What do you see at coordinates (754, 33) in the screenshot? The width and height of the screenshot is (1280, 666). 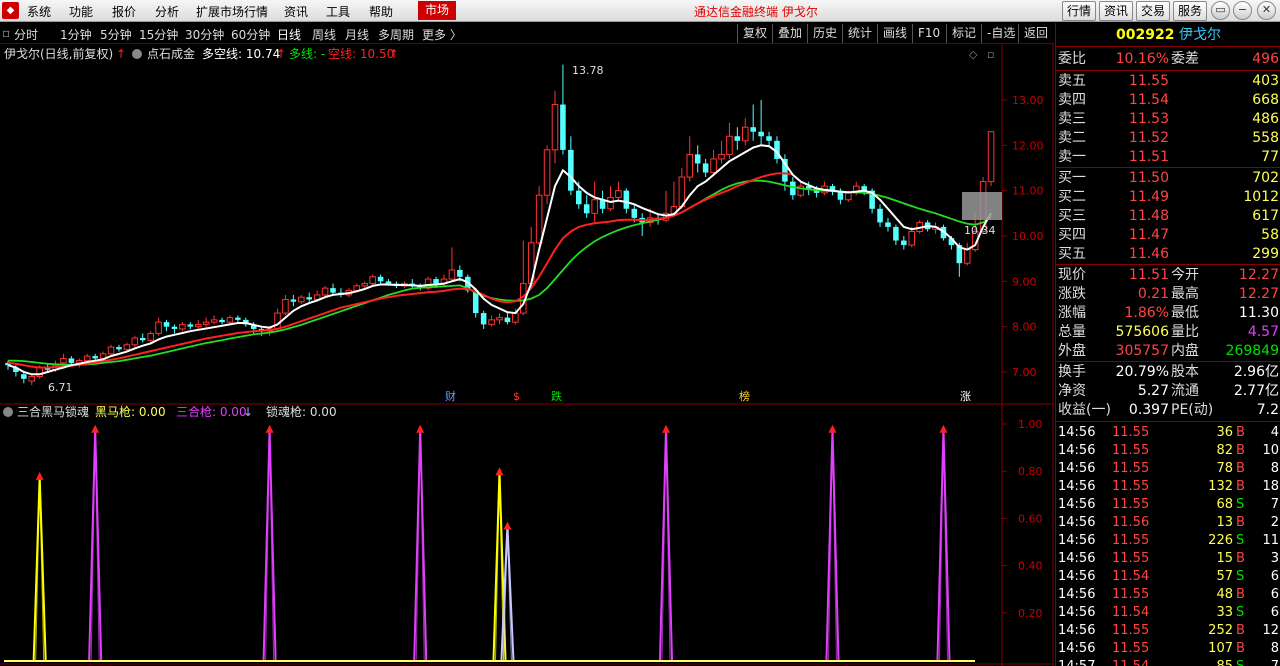 I see `adjust-button: 复权` at bounding box center [754, 33].